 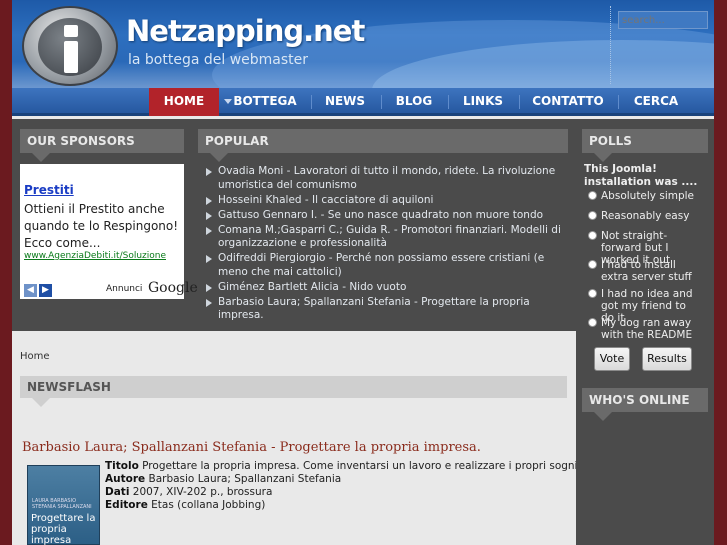 What do you see at coordinates (95, 256) in the screenshot?
I see `ad-url: www.AgenziaDebiti.it/Soluzione` at bounding box center [95, 256].